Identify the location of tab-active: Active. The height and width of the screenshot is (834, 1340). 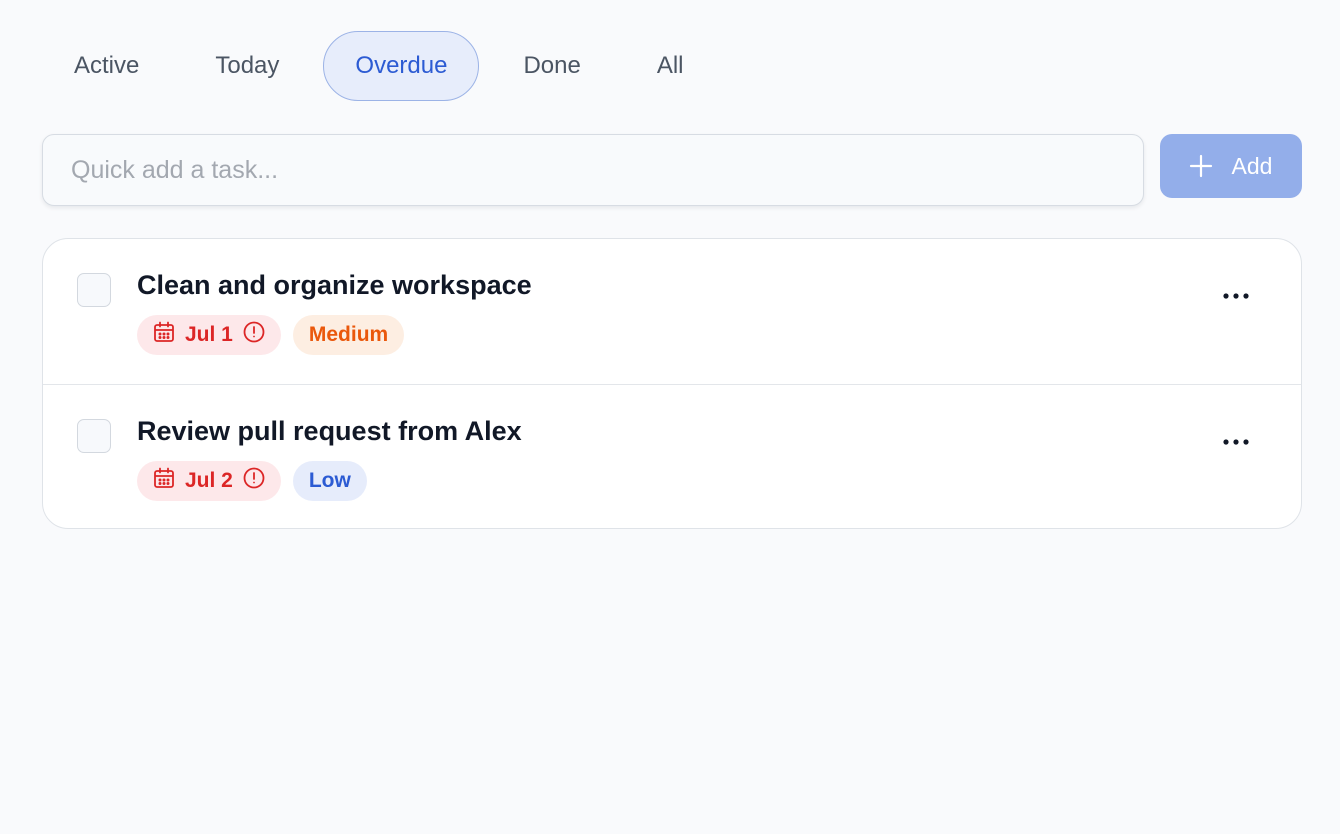
(106, 66).